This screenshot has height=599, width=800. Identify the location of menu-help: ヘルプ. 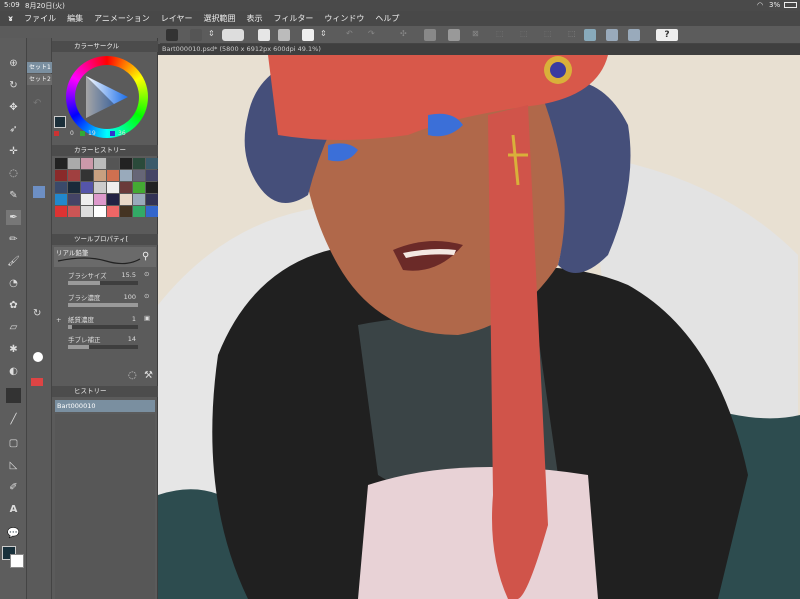
(387, 18).